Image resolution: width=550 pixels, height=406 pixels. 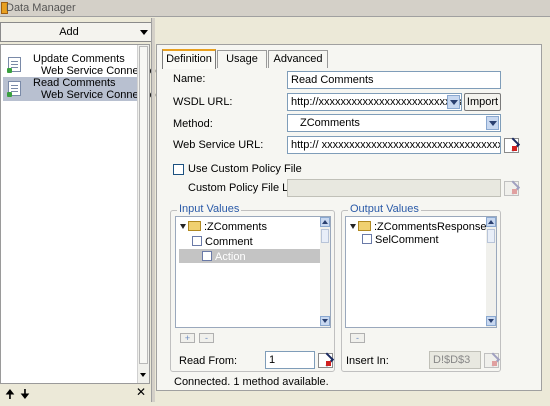 What do you see at coordinates (189, 79) in the screenshot?
I see `name-label: Name:` at bounding box center [189, 79].